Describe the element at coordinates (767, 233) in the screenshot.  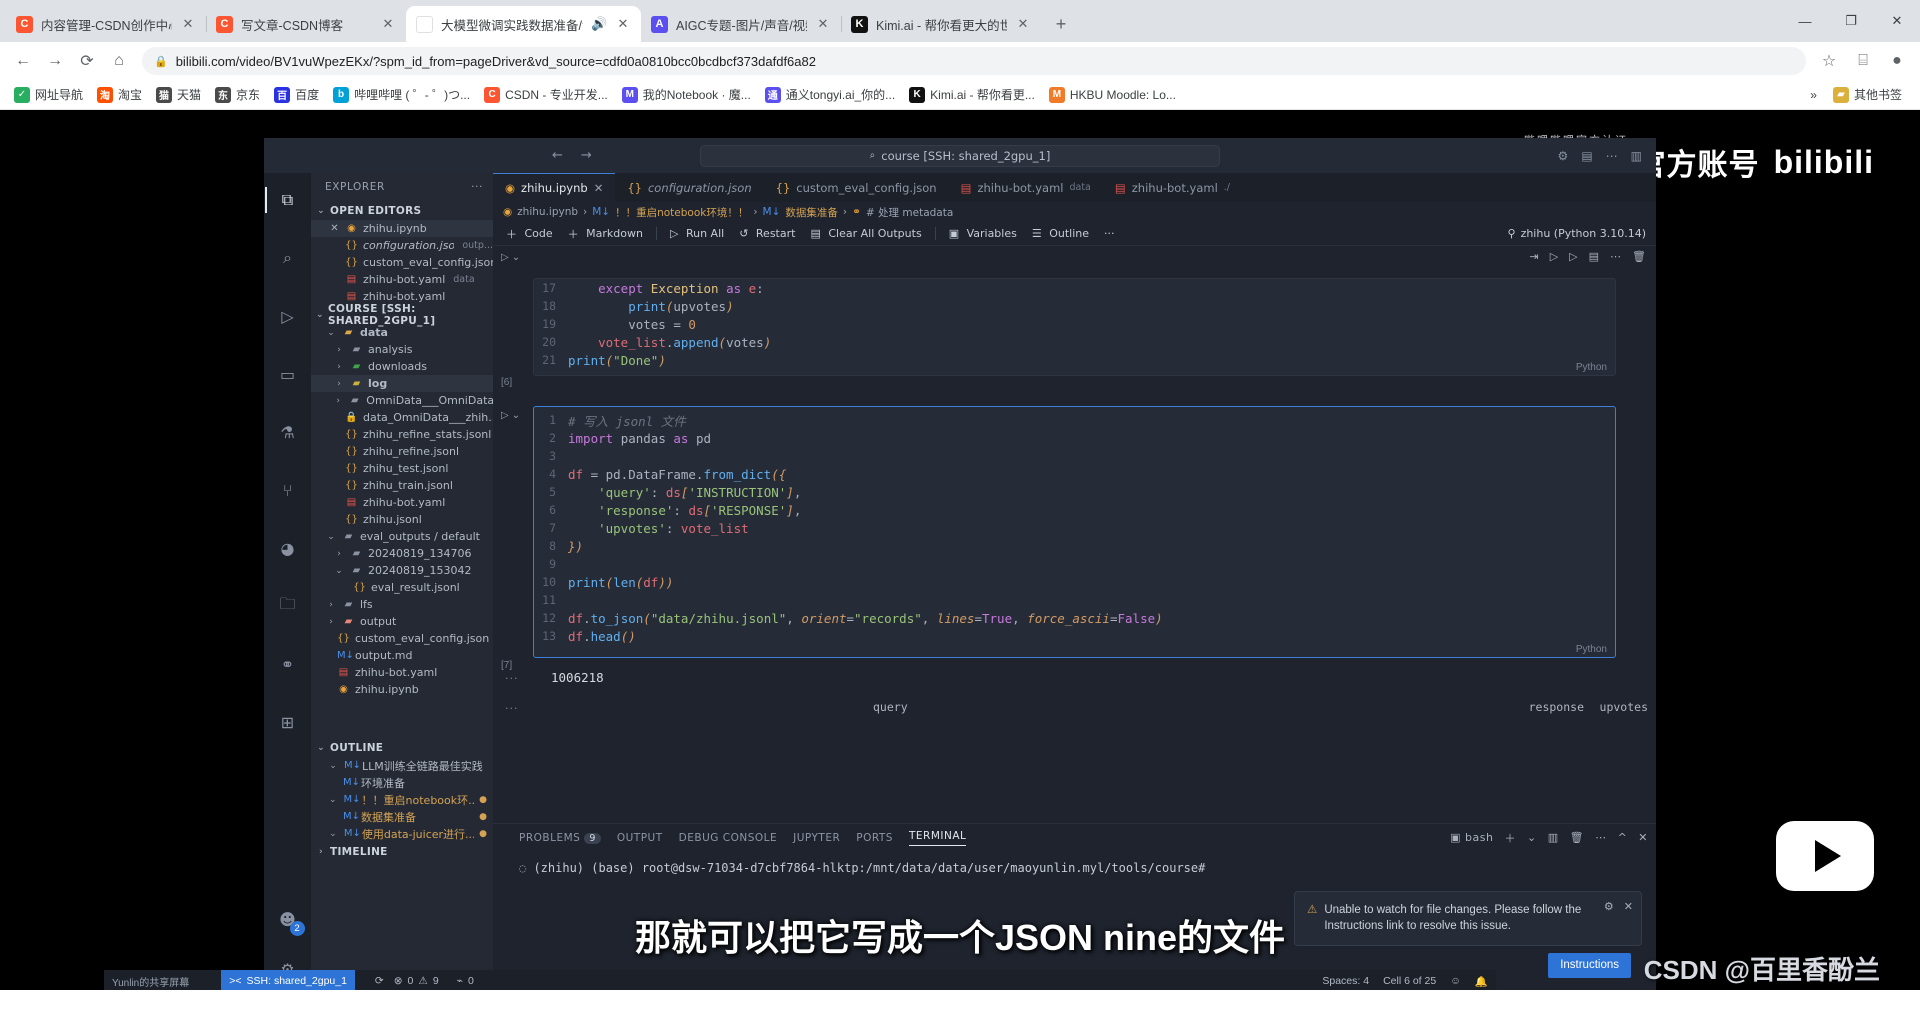
I see `restart-kernel-button: ↺ Restart` at that location.